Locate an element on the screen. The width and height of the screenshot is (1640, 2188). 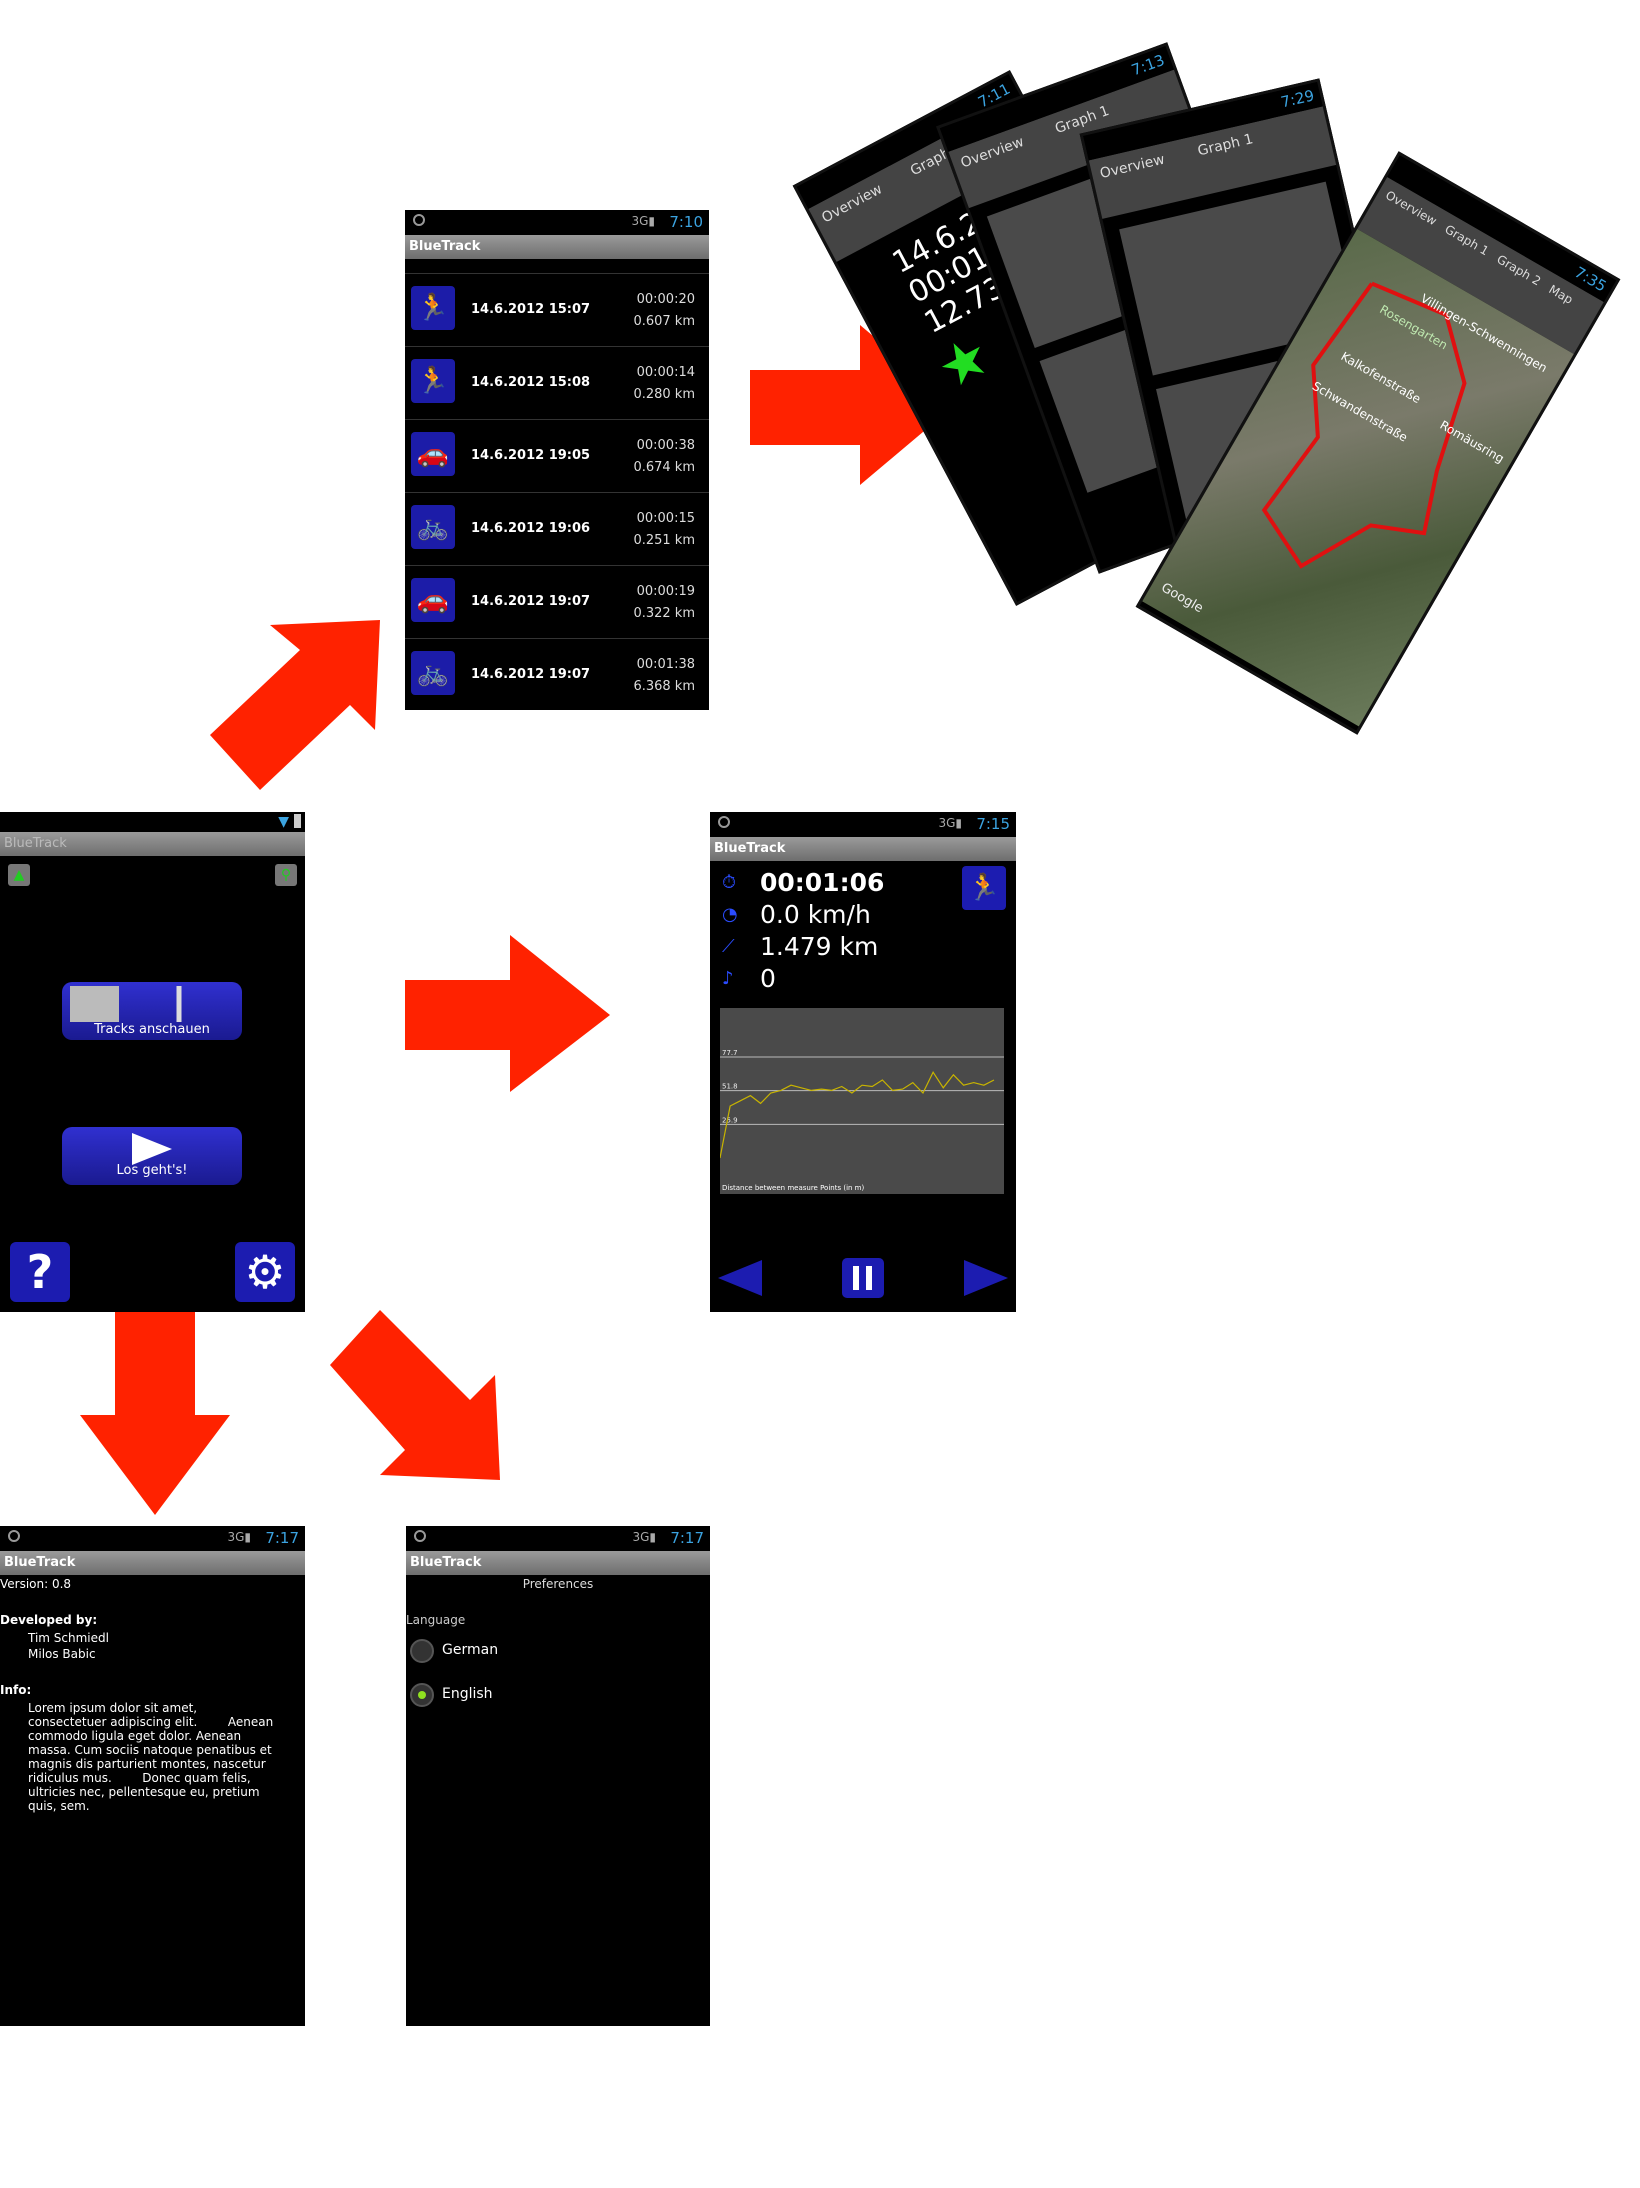
y-tick-label: 25.9 is located at coordinates (730, 1120).